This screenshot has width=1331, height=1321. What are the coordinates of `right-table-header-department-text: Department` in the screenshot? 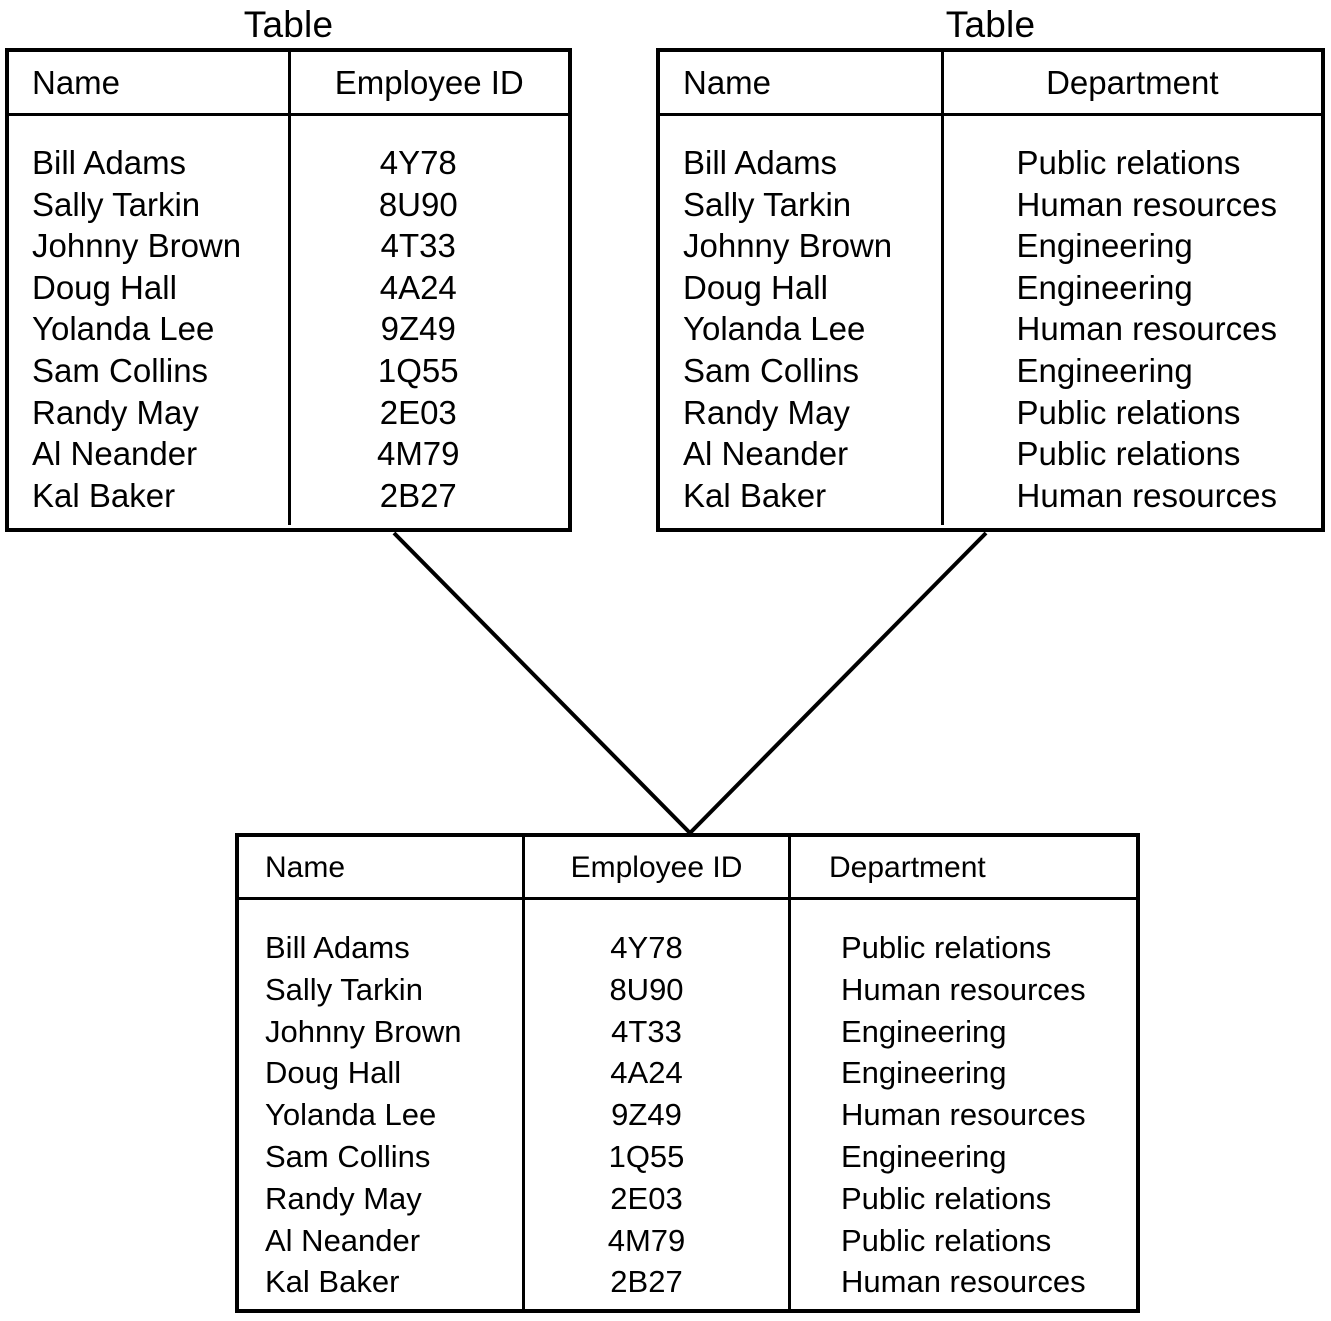 It's located at (1132, 82).